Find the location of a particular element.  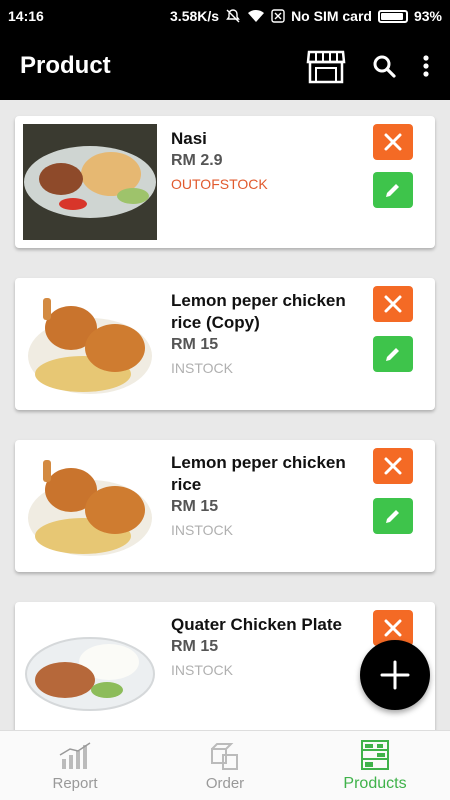

app-actions is located at coordinates (368, 66).